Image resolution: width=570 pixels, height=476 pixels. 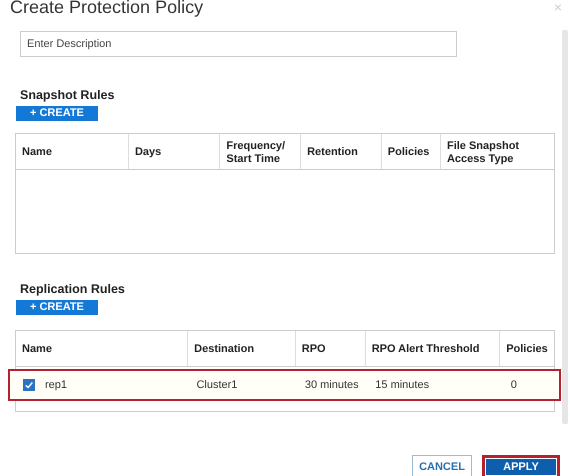 I want to click on checkbox, so click(x=29, y=385).